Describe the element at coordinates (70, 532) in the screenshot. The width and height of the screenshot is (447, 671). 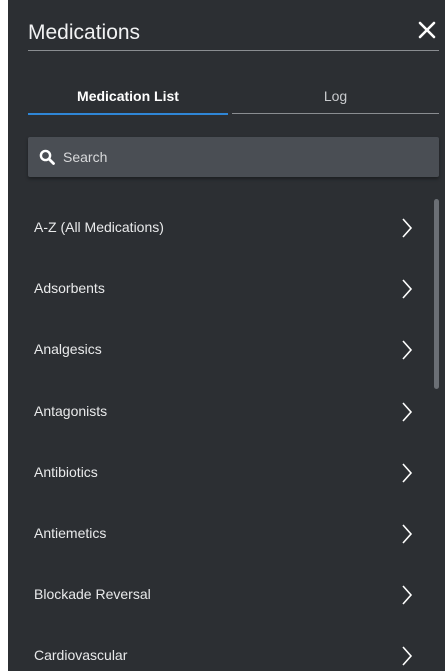
I see `list-item-label: Antiemetics` at that location.